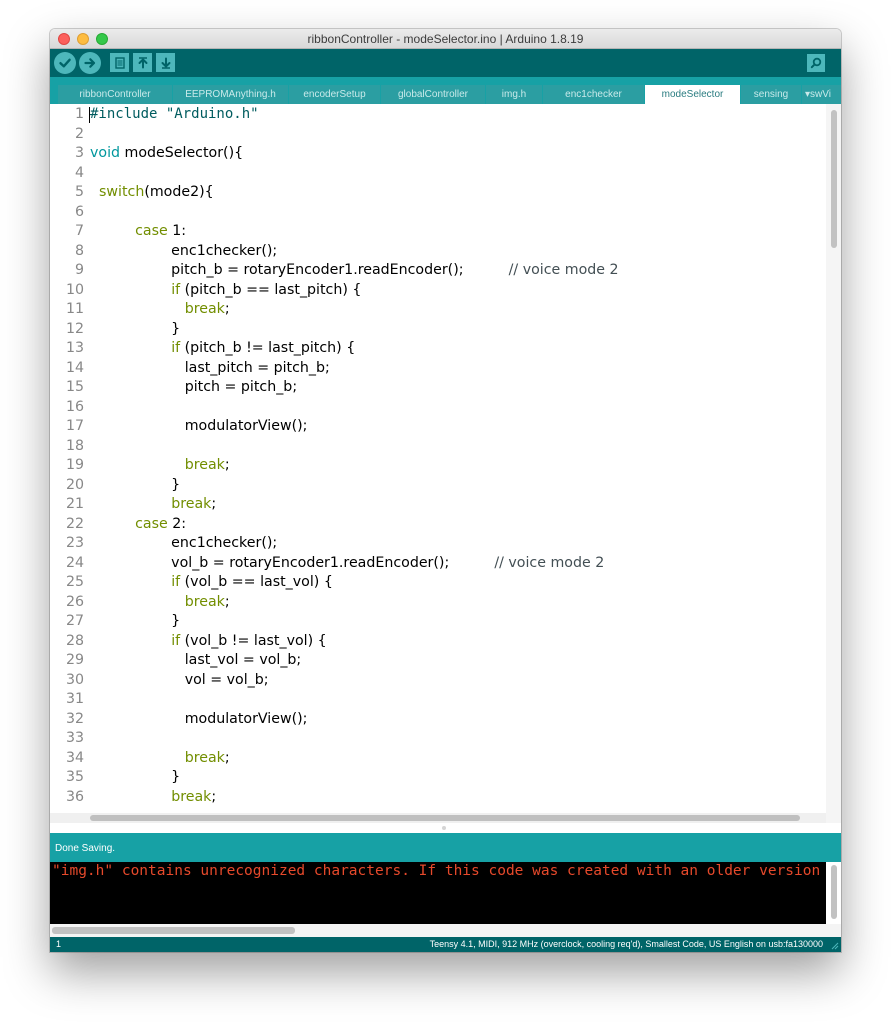 The width and height of the screenshot is (891, 1024). I want to click on checkmark-icon, so click(65, 63).